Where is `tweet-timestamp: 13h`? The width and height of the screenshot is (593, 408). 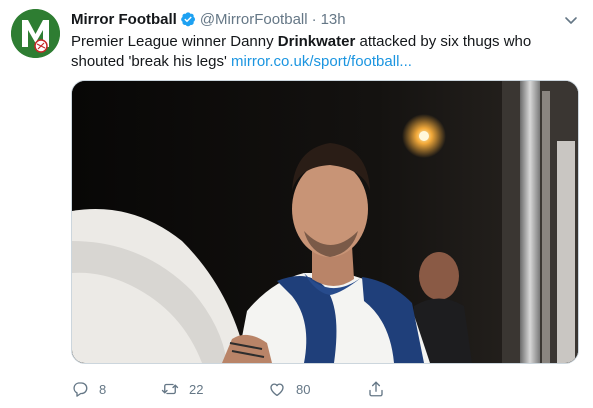
tweet-timestamp: 13h is located at coordinates (333, 19).